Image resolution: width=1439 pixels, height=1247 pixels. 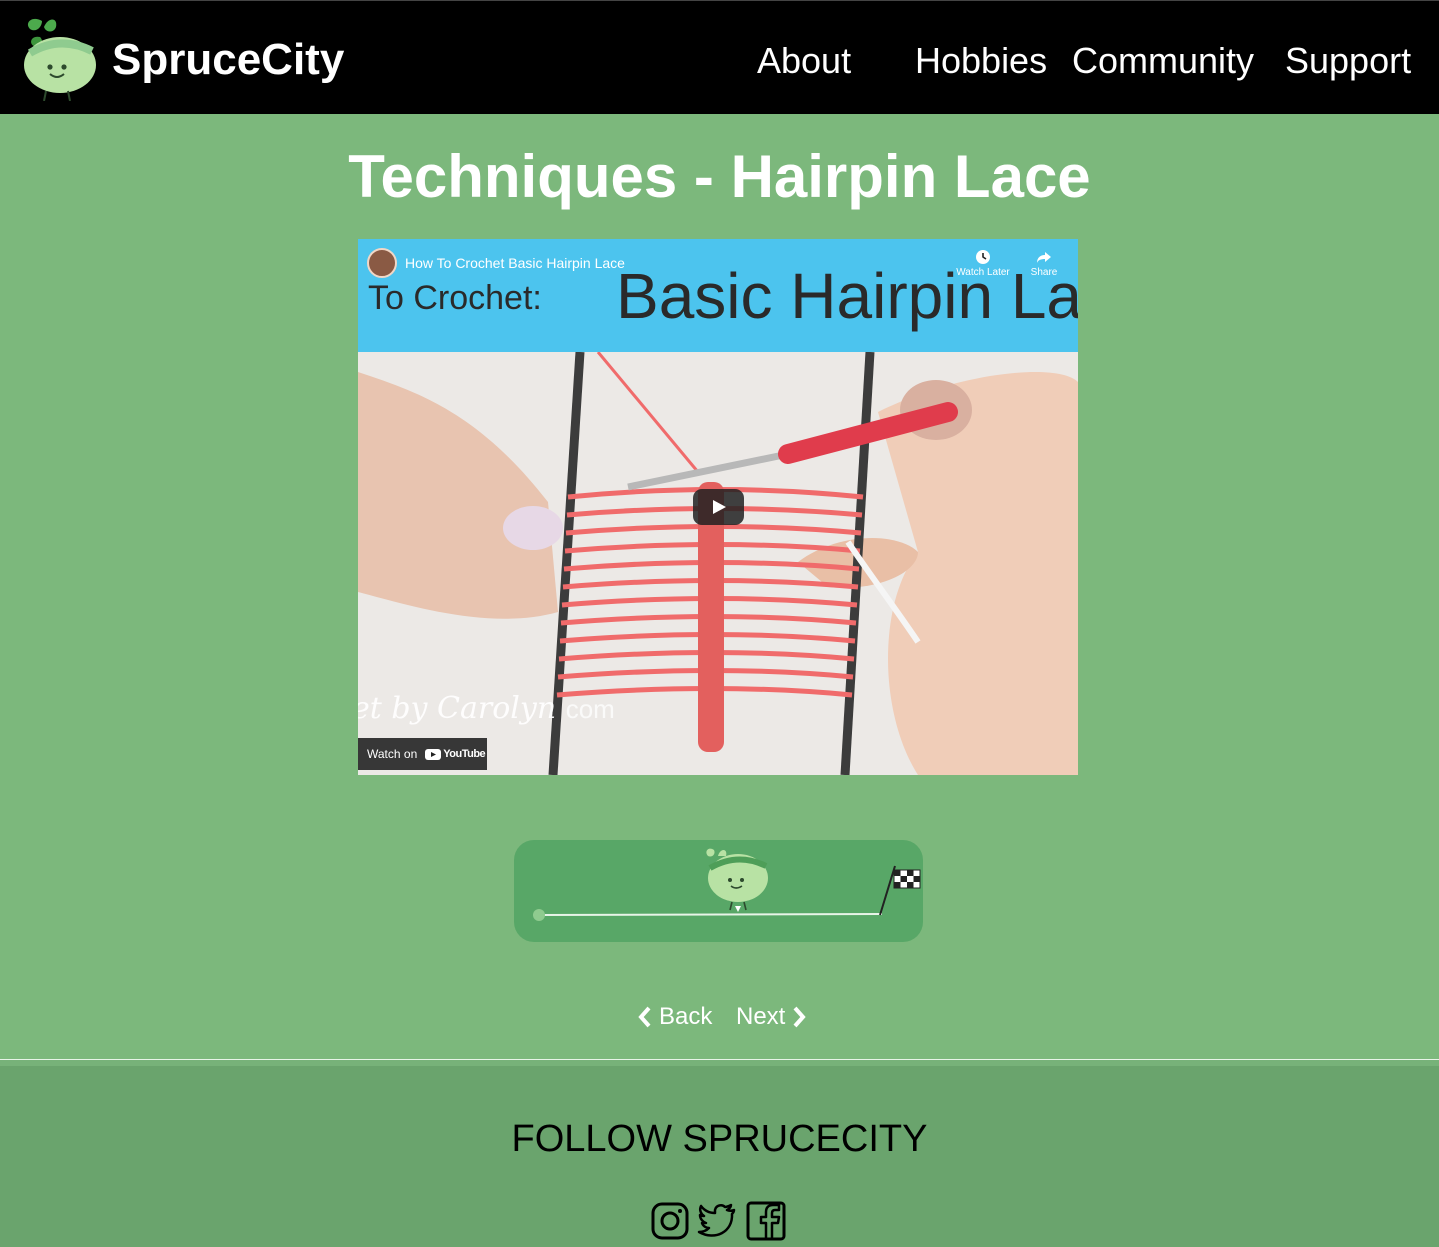 What do you see at coordinates (644, 1017) in the screenshot?
I see `chevron-left-icon` at bounding box center [644, 1017].